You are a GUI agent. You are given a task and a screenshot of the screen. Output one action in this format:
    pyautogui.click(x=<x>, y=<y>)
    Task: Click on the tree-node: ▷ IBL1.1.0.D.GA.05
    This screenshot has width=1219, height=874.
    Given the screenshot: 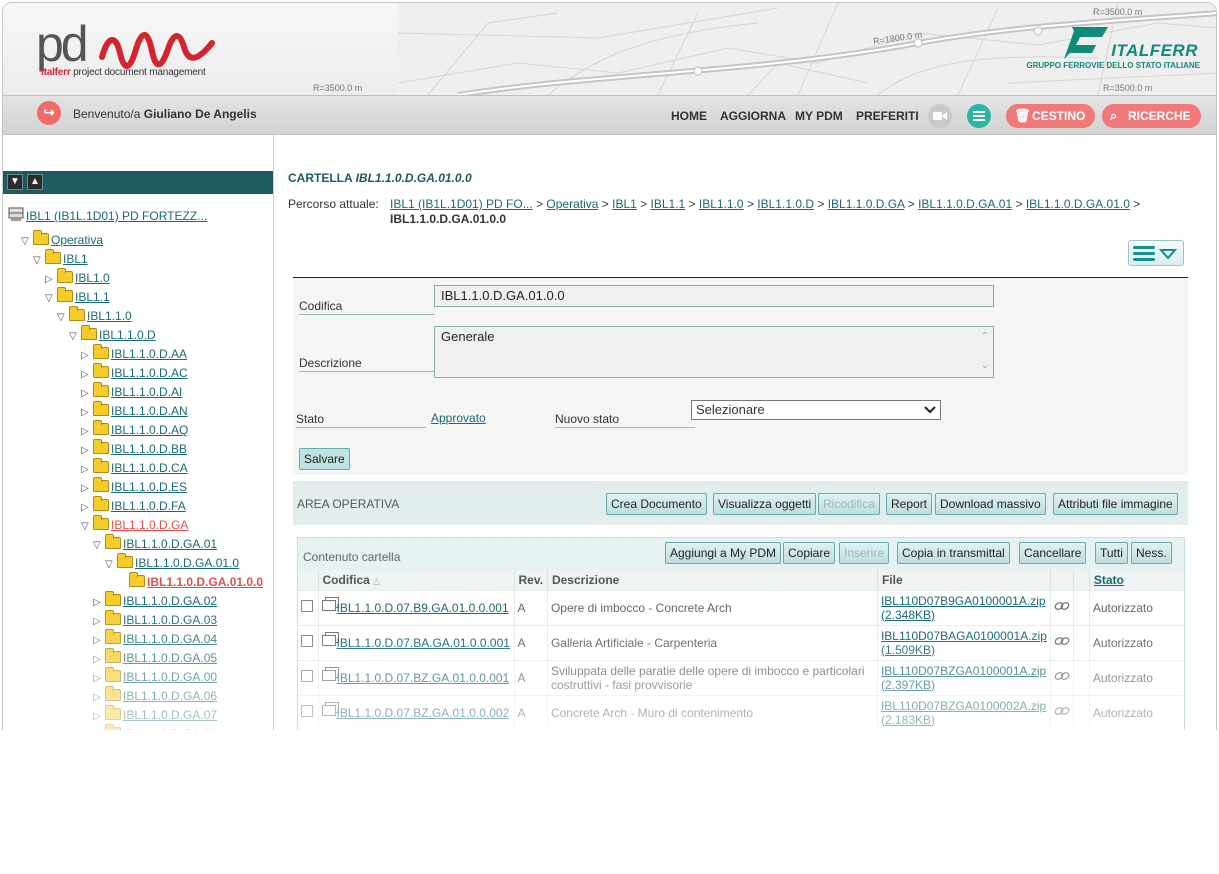 What is the action you would take?
    pyautogui.click(x=155, y=657)
    